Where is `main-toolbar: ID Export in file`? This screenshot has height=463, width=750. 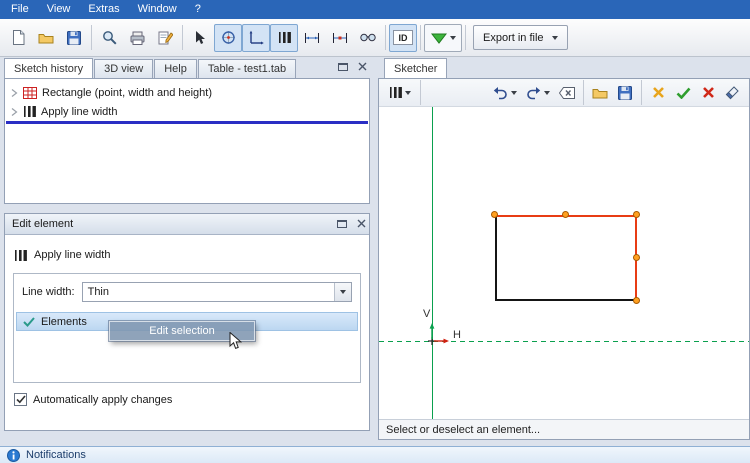
main-toolbar: ID Export in file is located at coordinates (375, 38).